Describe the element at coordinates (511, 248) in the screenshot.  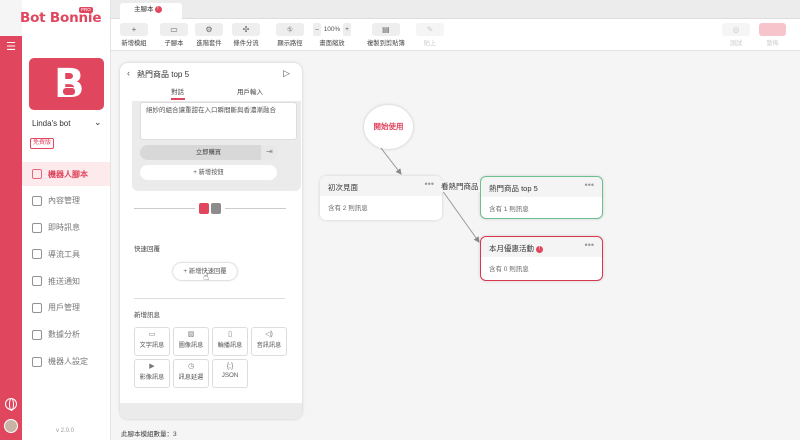
I see `node-title: 本月優惠活動` at that location.